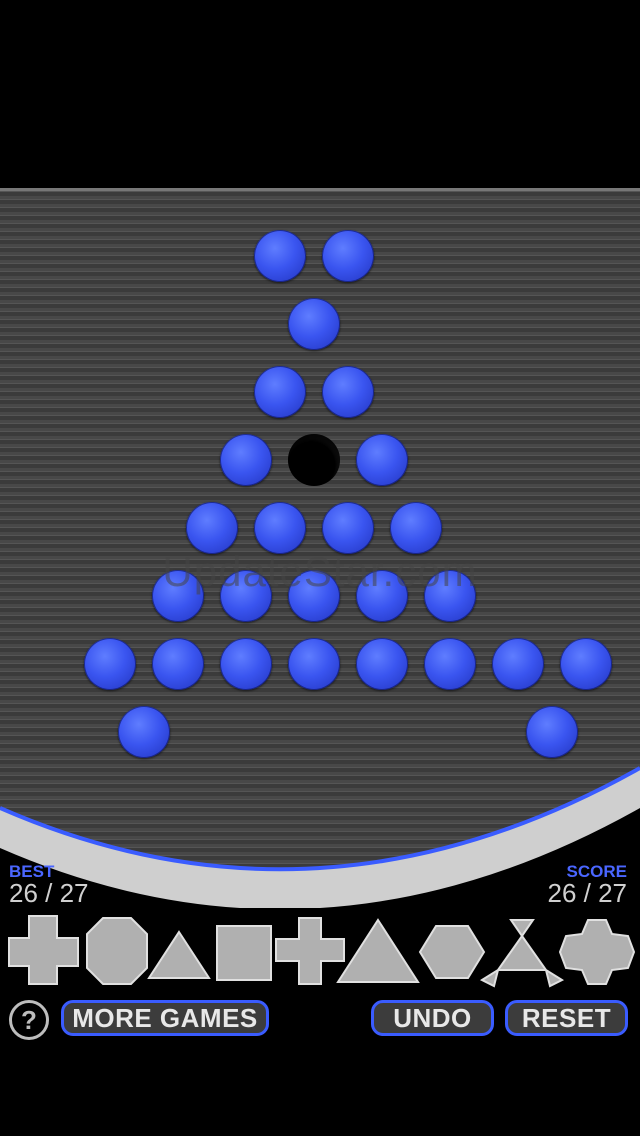 Image resolution: width=640 pixels, height=1136 pixels. Describe the element at coordinates (566, 1018) in the screenshot. I see `reset-button: RESET` at that location.